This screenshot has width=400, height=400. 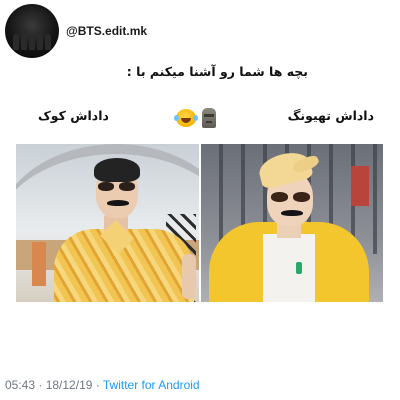 I want to click on moai-icon, so click(x=209, y=118).